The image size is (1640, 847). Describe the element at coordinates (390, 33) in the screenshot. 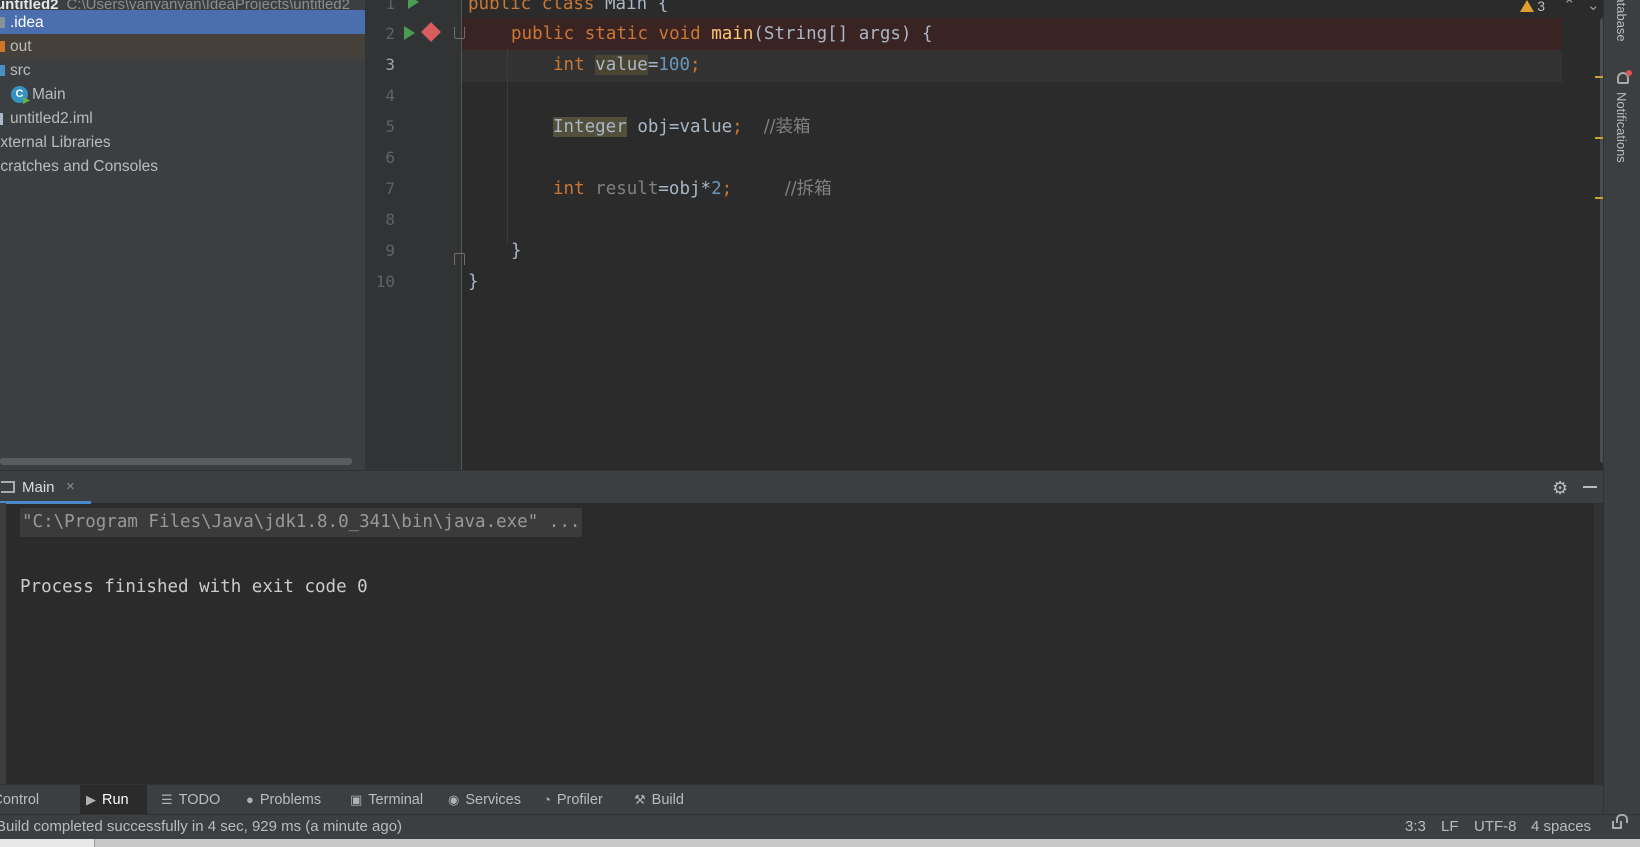

I see `line-number: 2` at that location.